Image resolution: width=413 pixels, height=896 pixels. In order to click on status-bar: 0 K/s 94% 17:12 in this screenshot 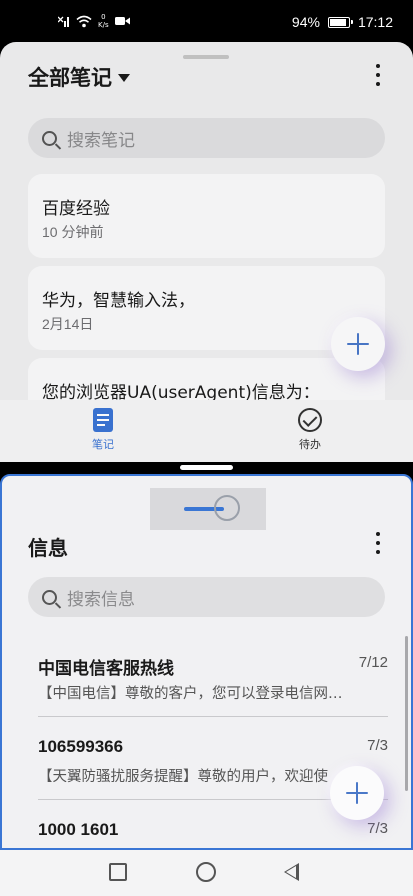, I will do `click(206, 21)`.